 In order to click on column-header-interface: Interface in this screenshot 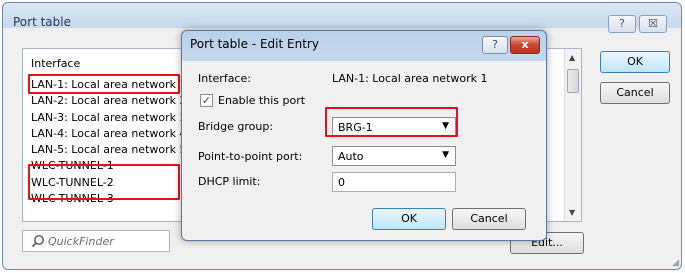, I will do `click(103, 60)`.